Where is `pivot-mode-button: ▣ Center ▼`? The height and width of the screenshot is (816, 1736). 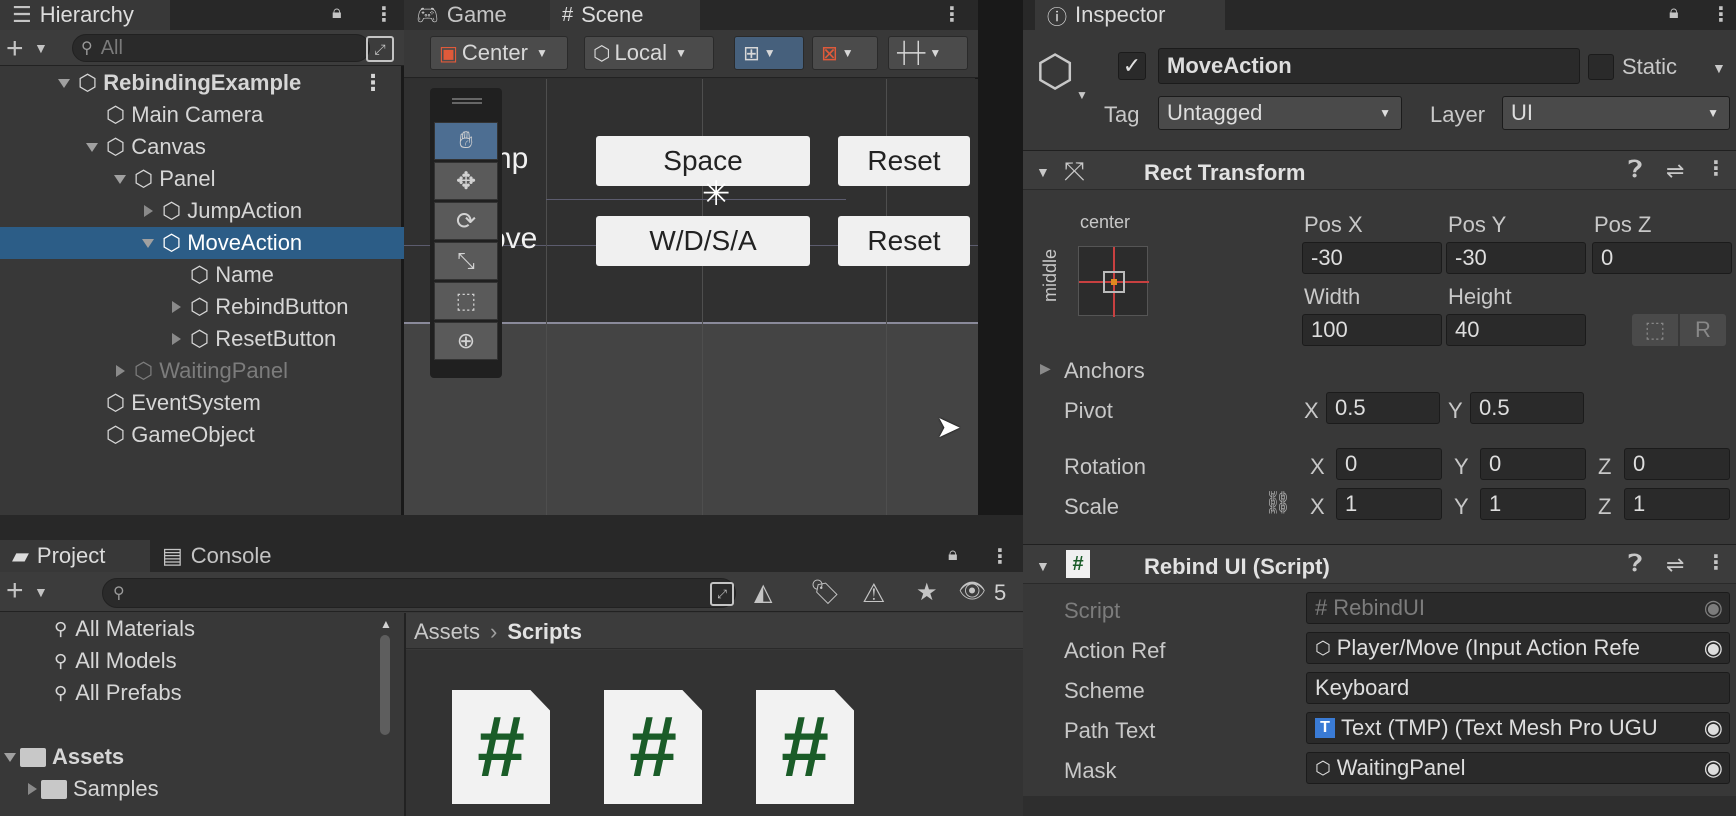
pivot-mode-button: ▣ Center ▼ is located at coordinates (499, 53).